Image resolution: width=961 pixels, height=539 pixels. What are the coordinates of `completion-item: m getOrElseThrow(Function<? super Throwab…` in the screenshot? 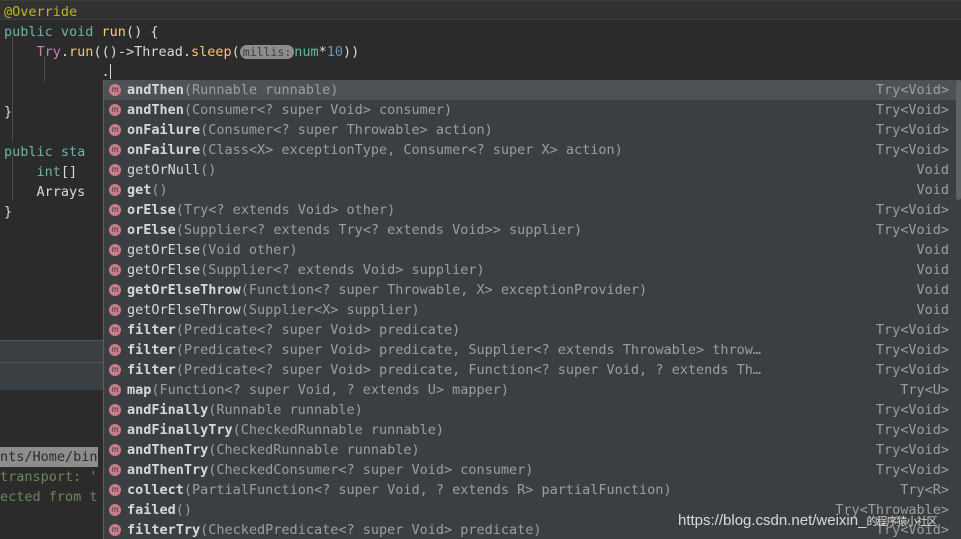 It's located at (532, 290).